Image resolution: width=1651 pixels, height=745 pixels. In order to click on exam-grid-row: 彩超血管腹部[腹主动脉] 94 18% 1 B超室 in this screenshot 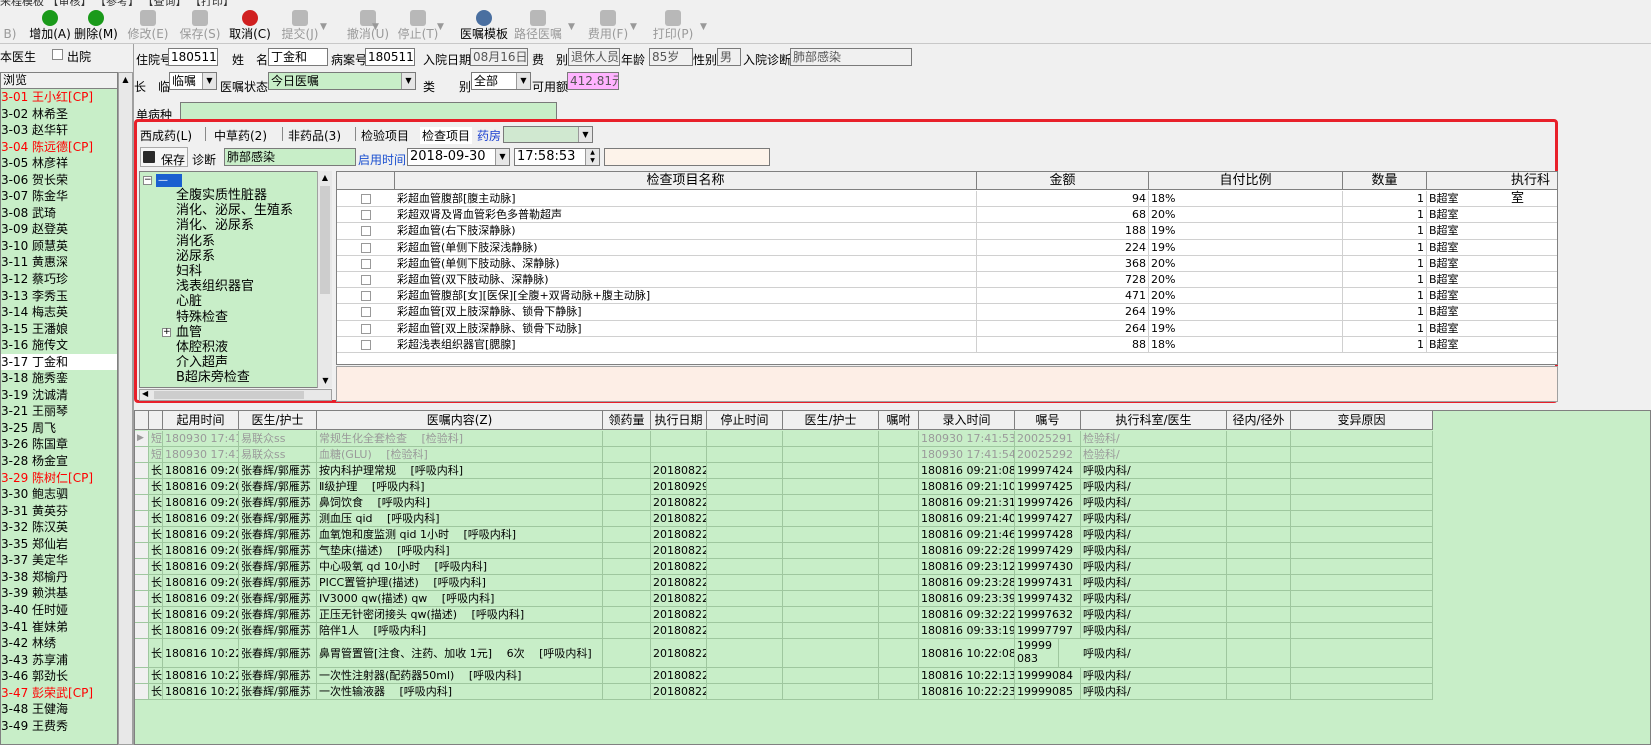, I will do `click(947, 199)`.